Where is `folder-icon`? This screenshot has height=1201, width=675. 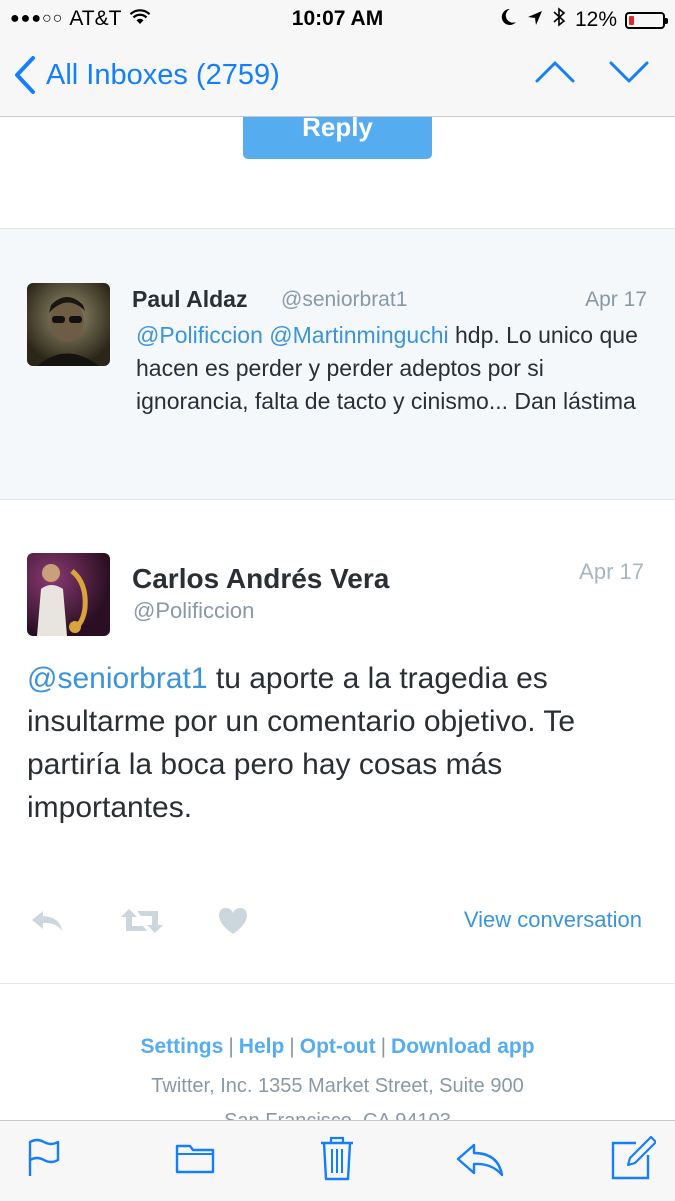
folder-icon is located at coordinates (195, 1160).